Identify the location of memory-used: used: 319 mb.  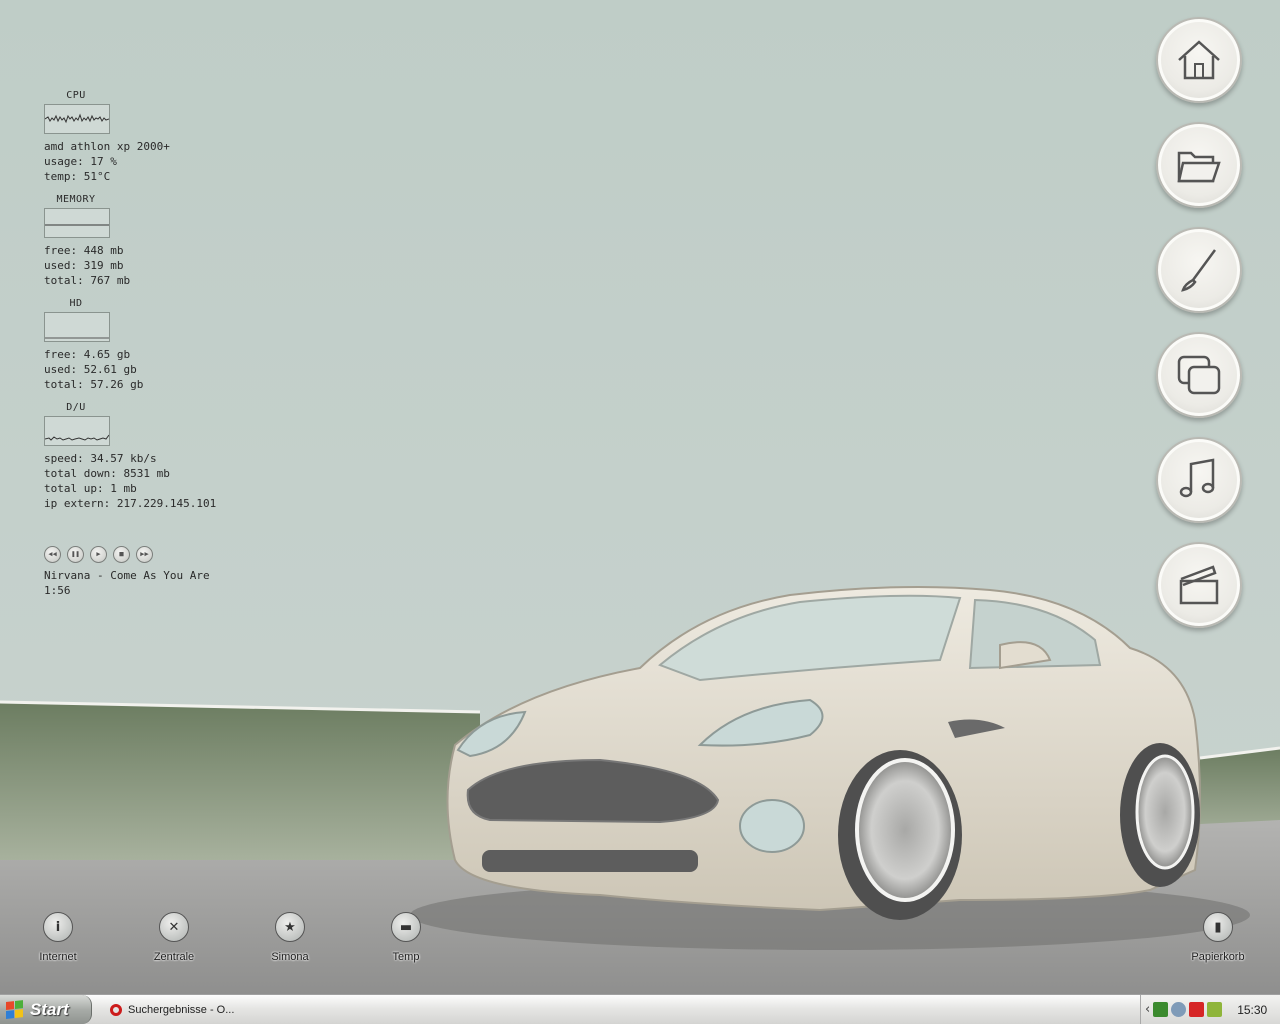
(84, 265).